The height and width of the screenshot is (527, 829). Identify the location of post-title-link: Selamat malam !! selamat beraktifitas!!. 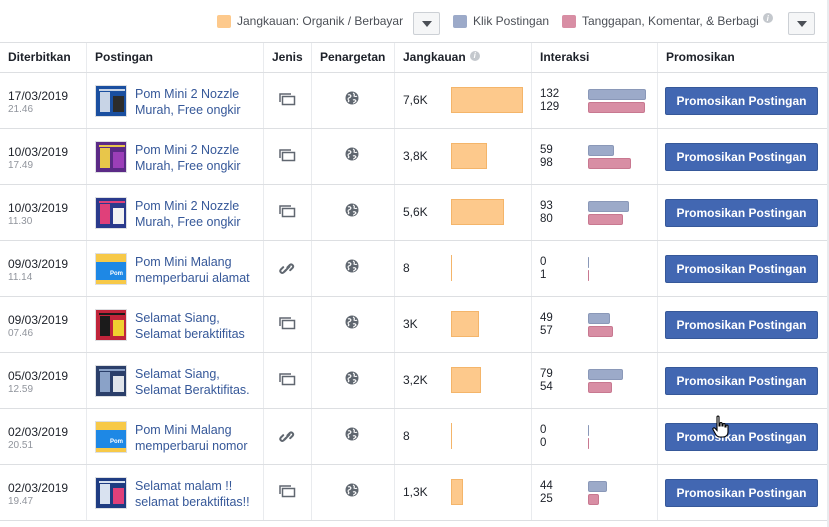
(198, 494).